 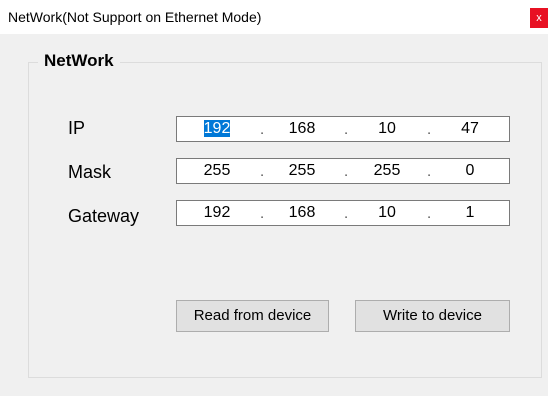 What do you see at coordinates (104, 216) in the screenshot?
I see `gateway-label: Gateway` at bounding box center [104, 216].